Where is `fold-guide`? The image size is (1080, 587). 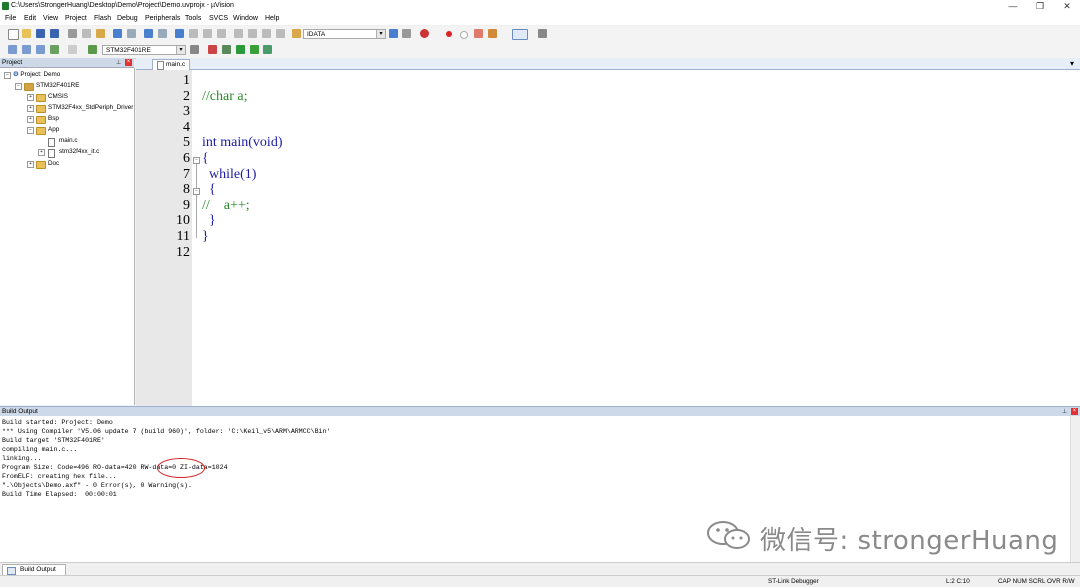 fold-guide is located at coordinates (196, 201).